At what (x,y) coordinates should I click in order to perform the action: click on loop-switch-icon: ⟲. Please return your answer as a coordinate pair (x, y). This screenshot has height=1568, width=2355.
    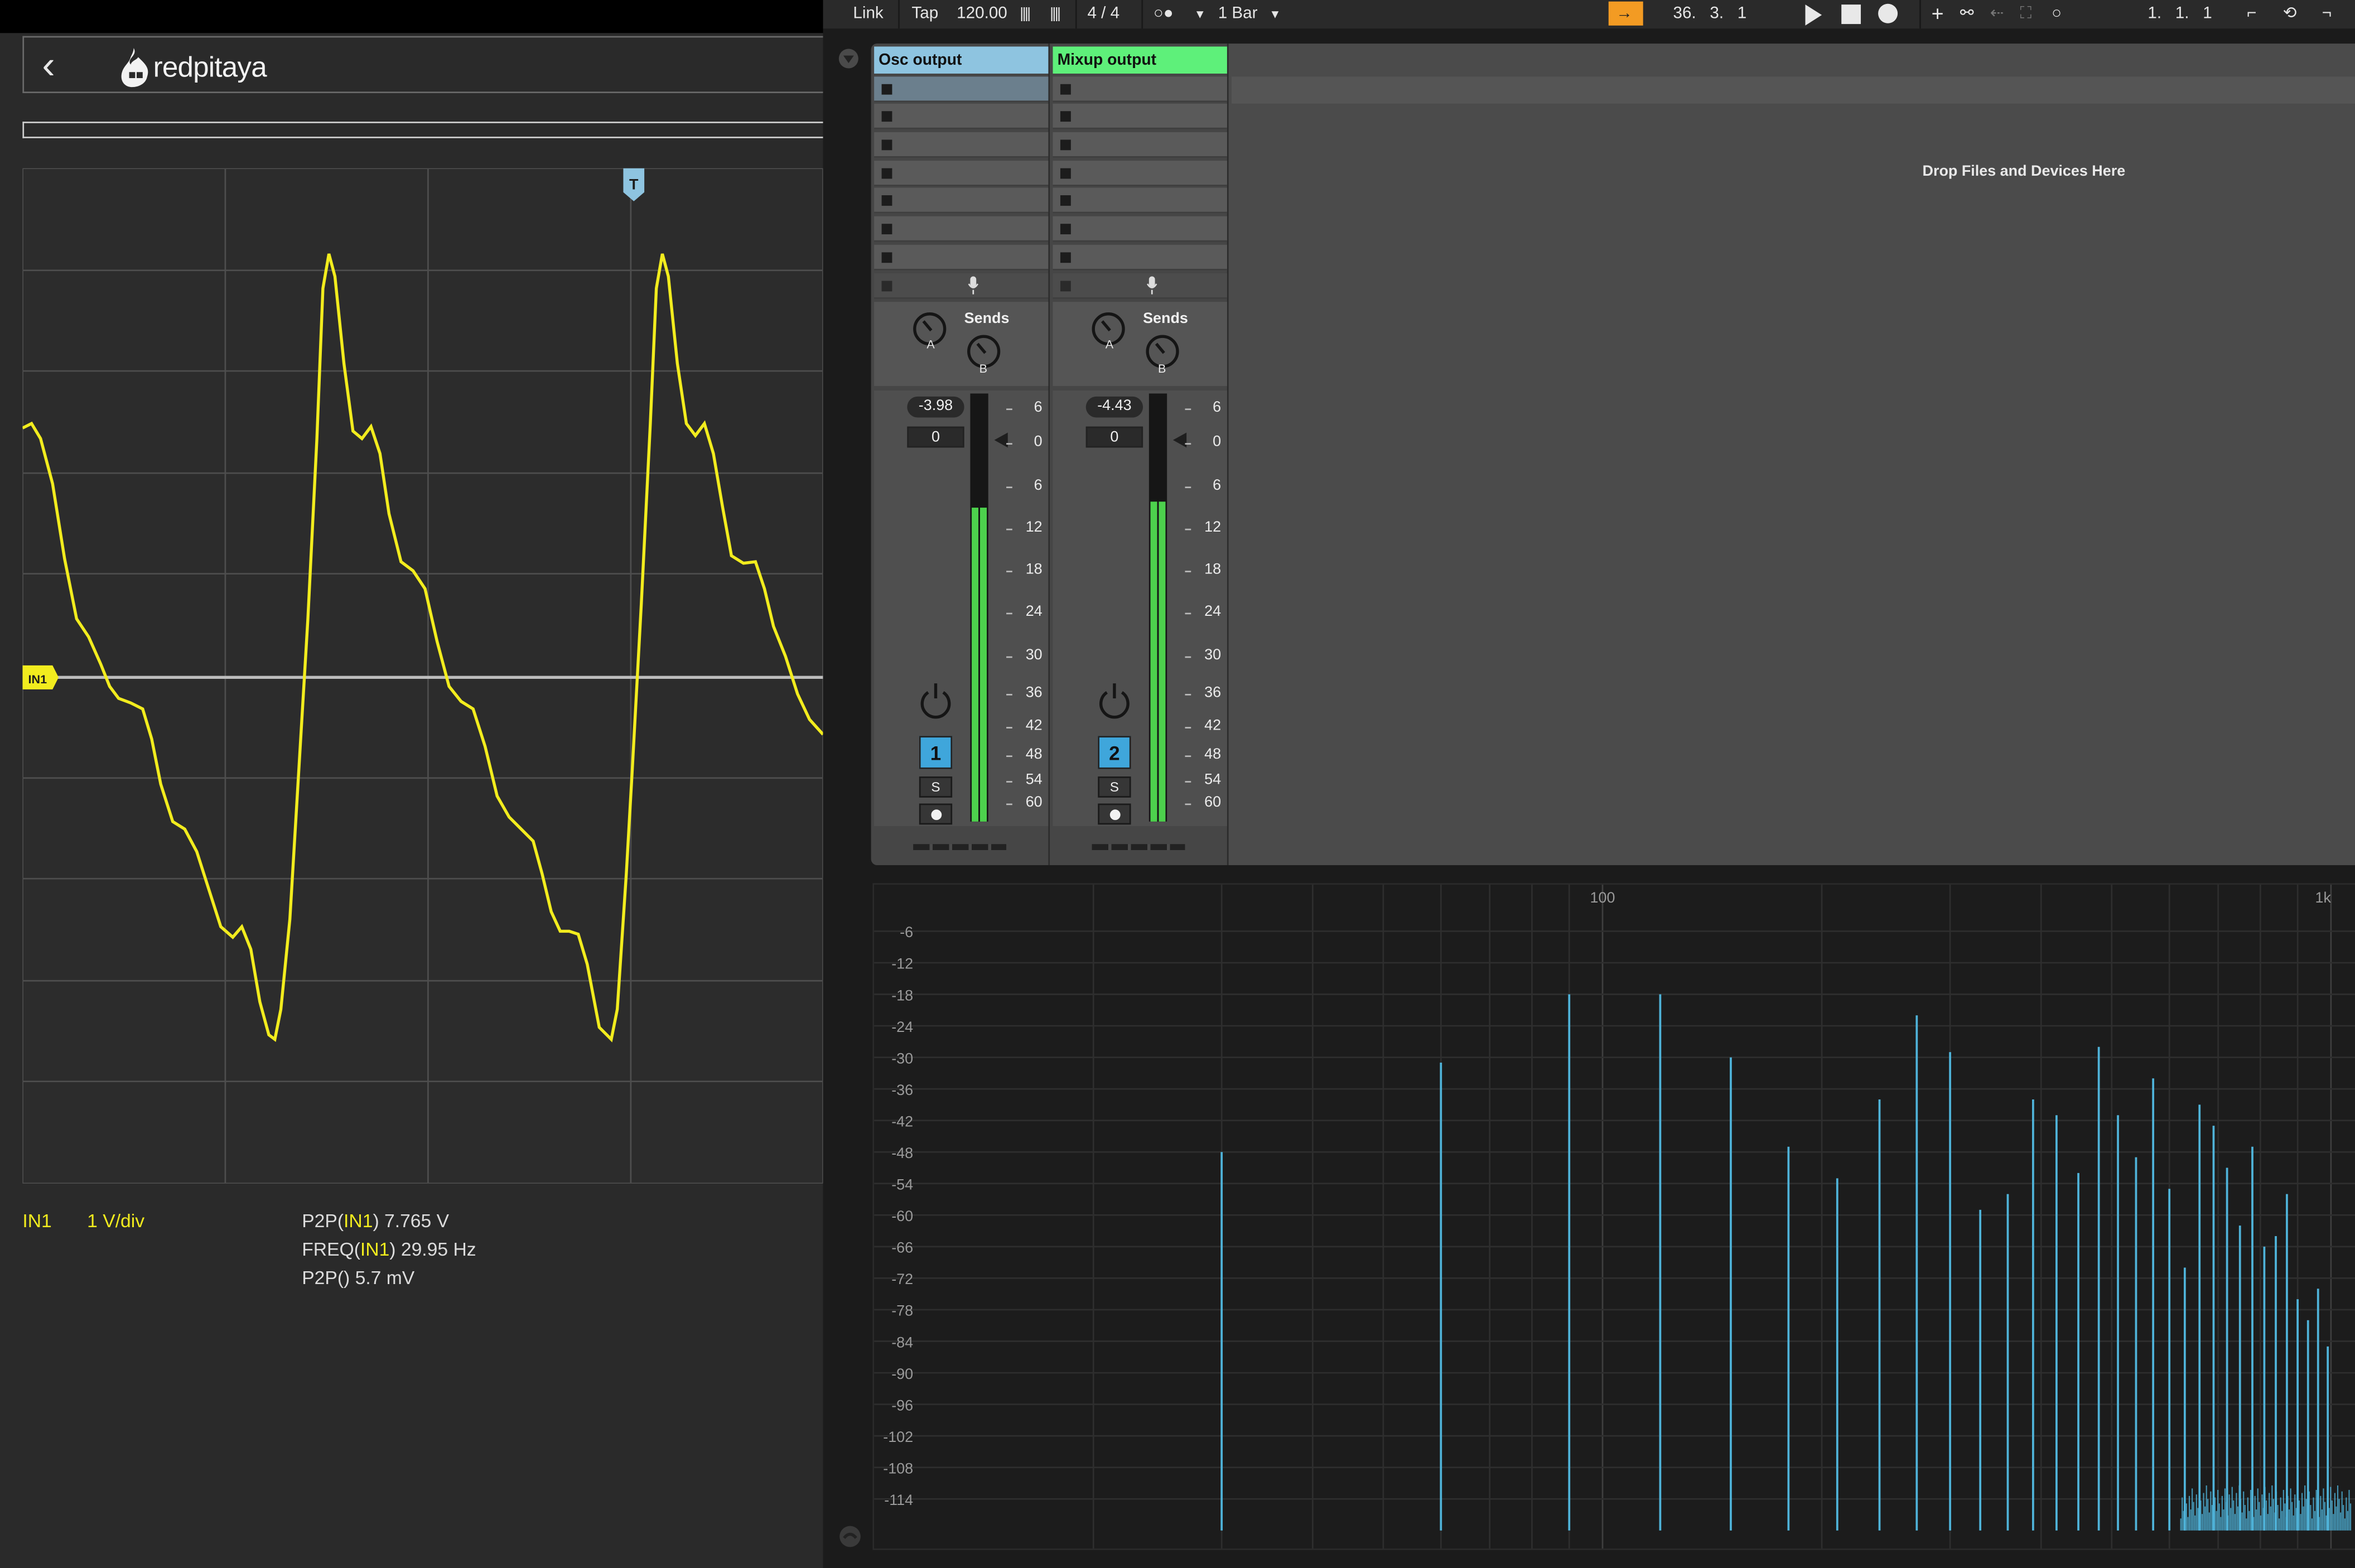
    Looking at the image, I should click on (2290, 14).